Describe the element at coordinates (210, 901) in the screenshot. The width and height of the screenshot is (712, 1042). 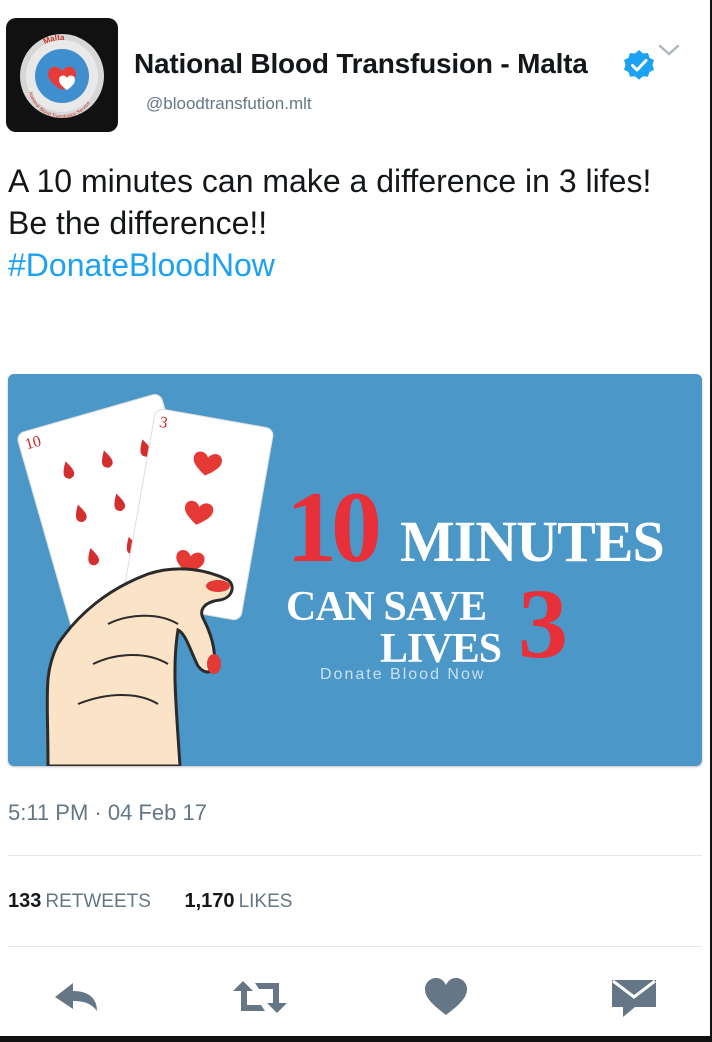
I see `likes-count: 1,170` at that location.